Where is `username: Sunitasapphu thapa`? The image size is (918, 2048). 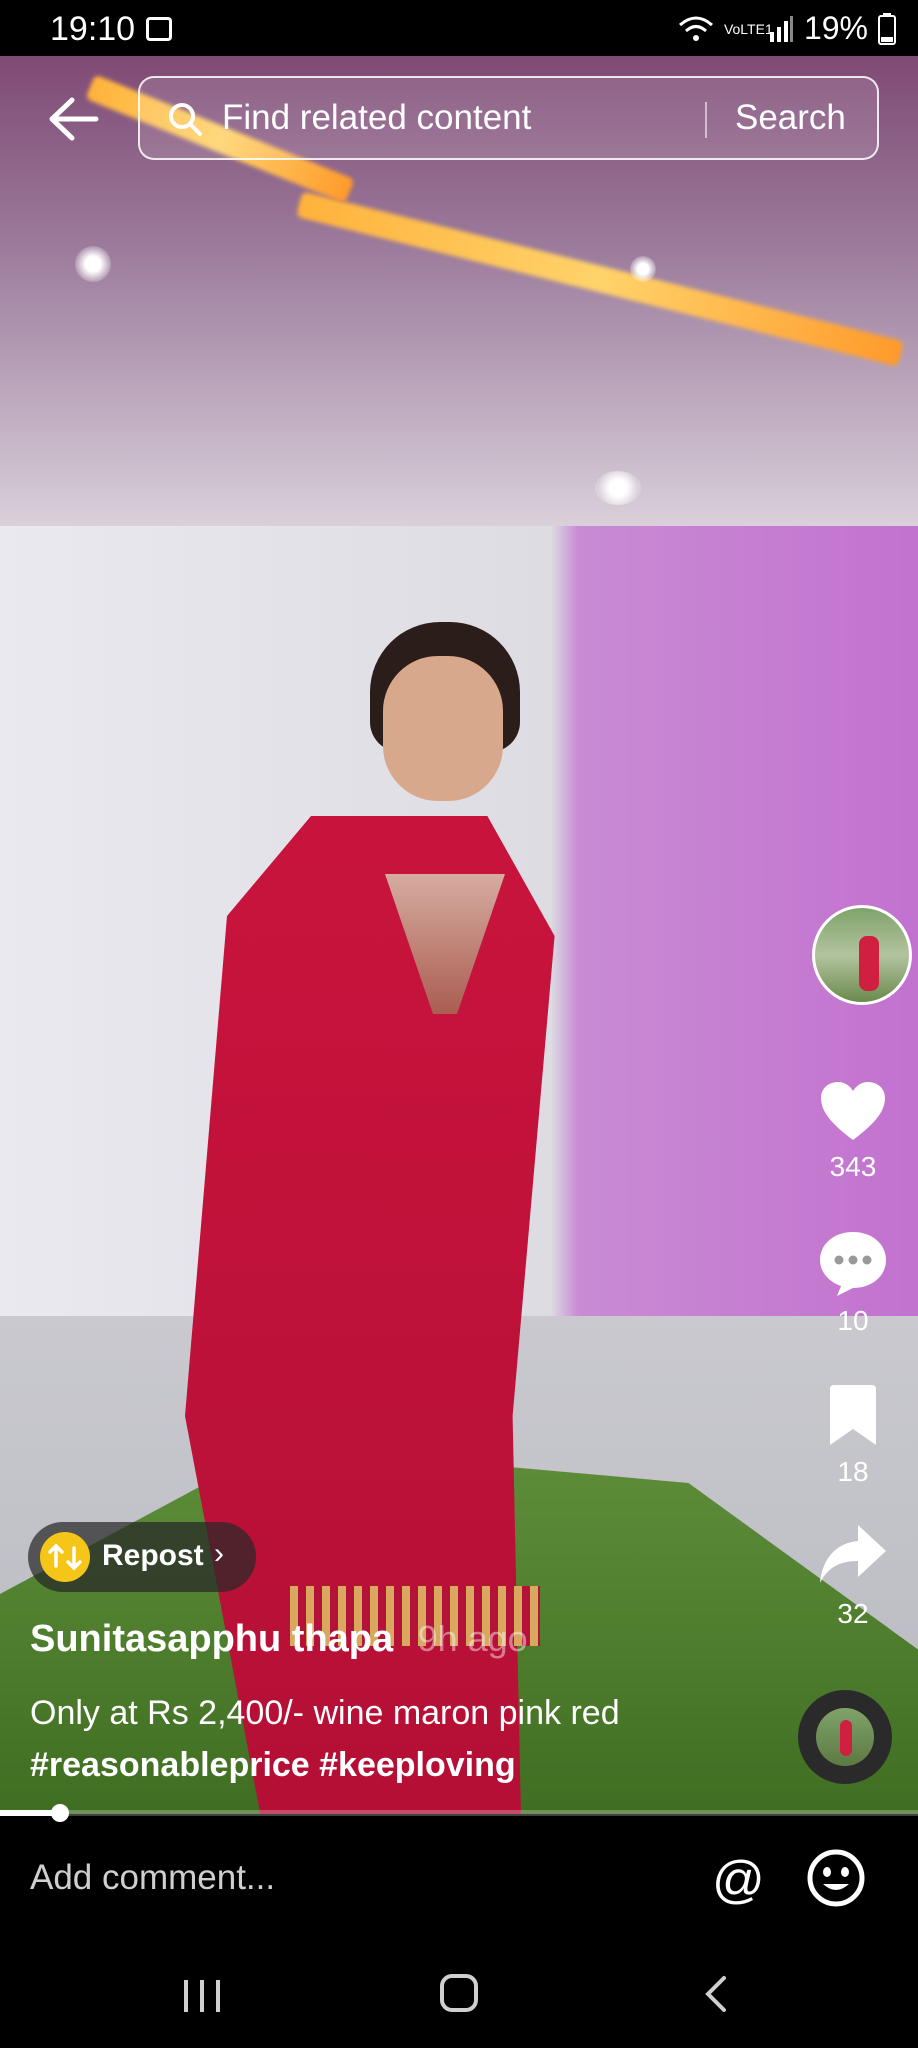 username: Sunitasapphu thapa is located at coordinates (211, 1639).